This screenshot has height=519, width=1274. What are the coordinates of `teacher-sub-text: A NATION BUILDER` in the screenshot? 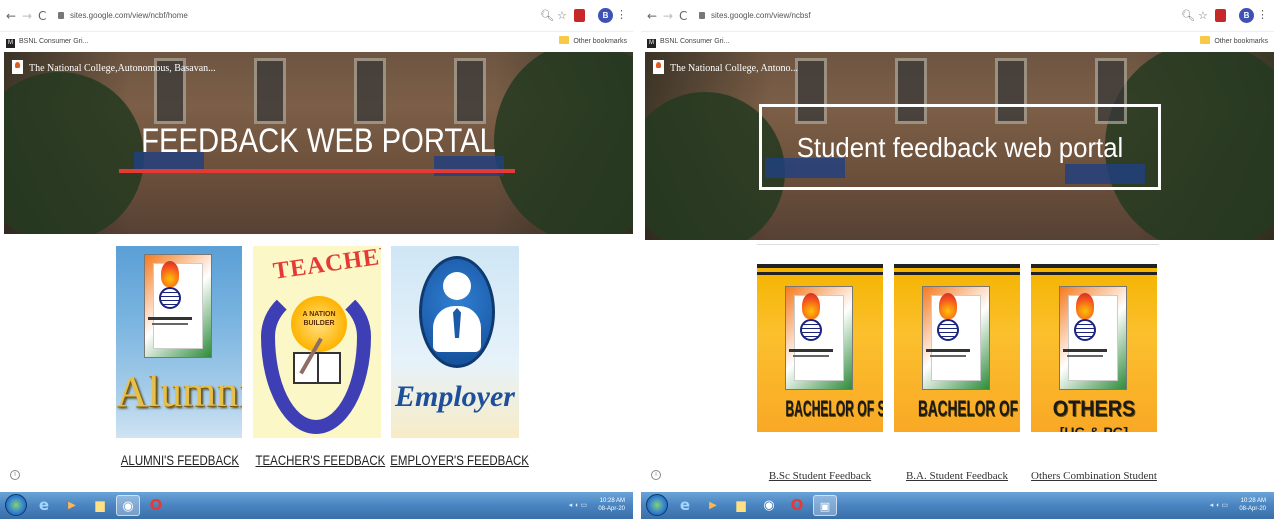 It's located at (319, 319).